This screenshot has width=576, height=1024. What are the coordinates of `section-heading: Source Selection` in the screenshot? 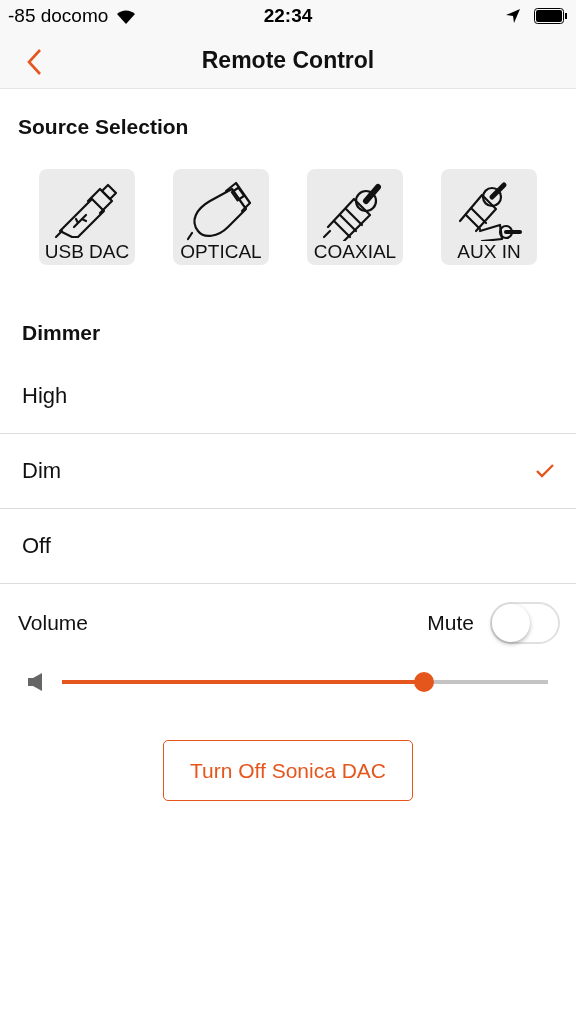 It's located at (103, 126).